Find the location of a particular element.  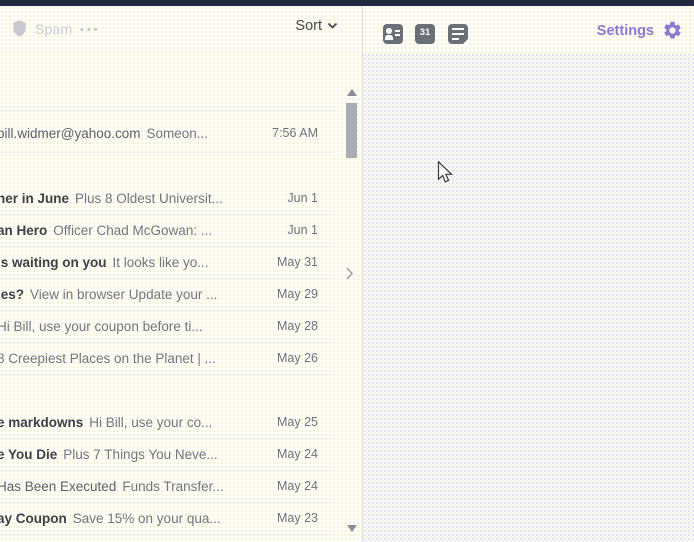

settings-button-label: Settings is located at coordinates (625, 30).